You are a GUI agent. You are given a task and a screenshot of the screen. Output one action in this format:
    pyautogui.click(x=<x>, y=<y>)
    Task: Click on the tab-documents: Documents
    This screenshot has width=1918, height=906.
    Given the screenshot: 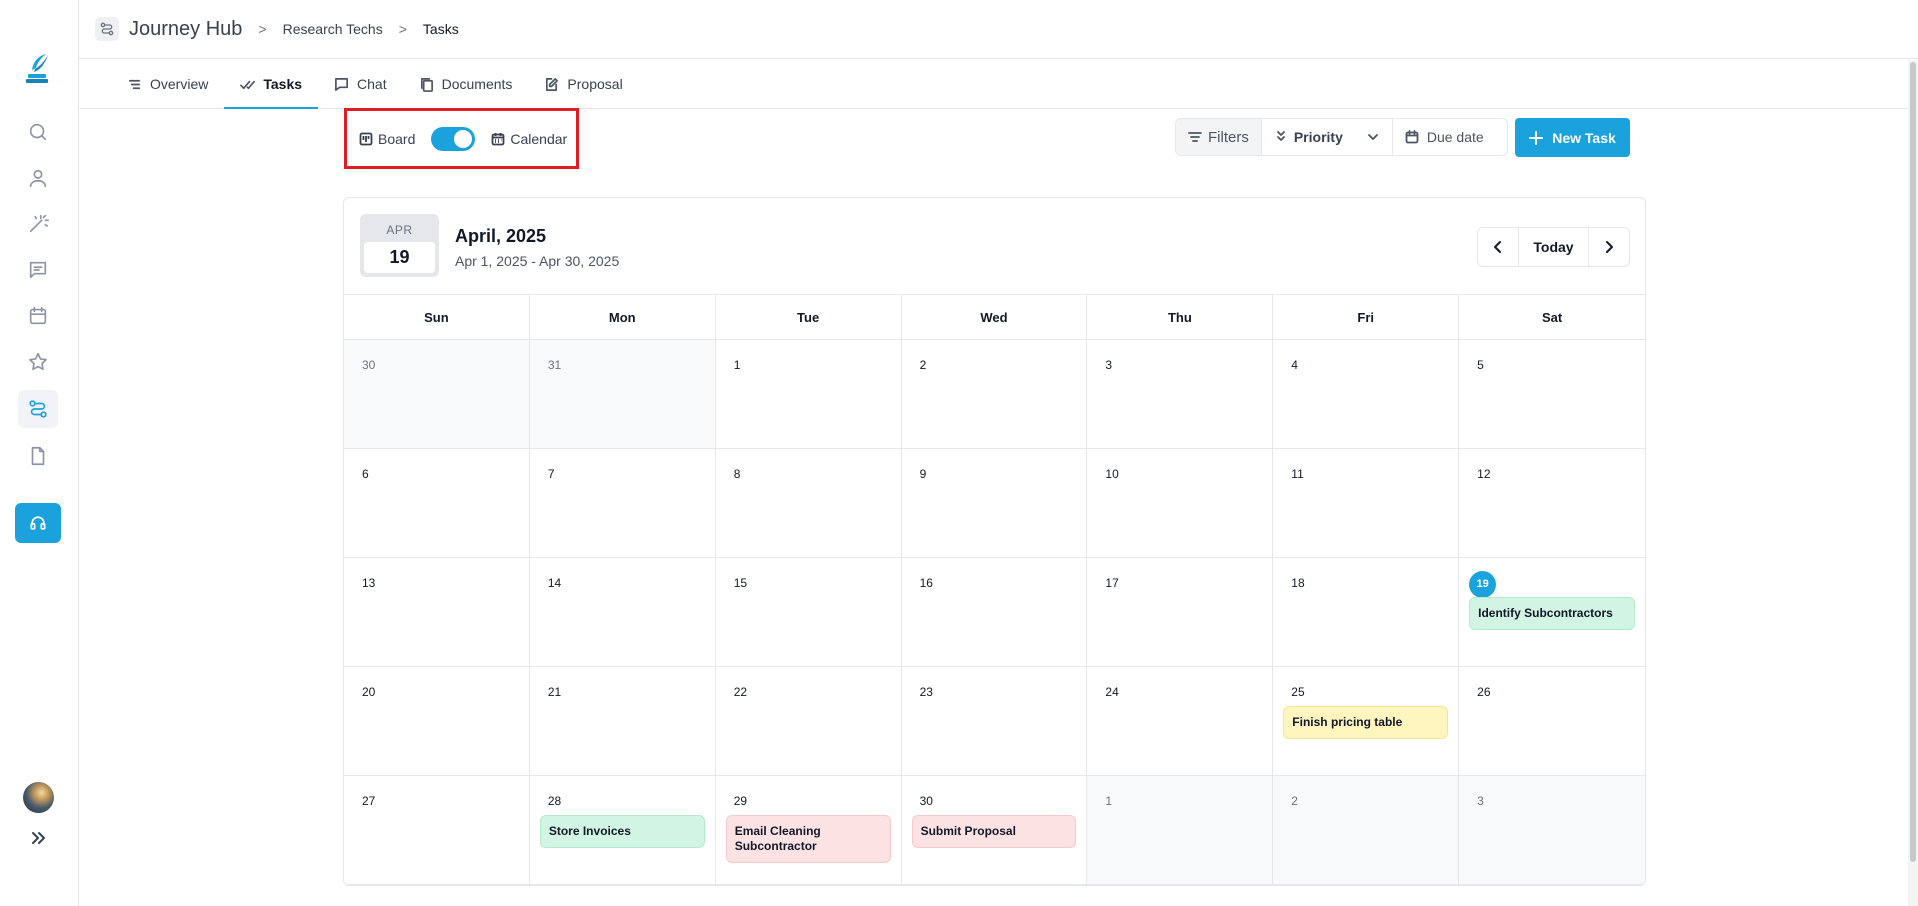 What is the action you would take?
    pyautogui.click(x=466, y=84)
    